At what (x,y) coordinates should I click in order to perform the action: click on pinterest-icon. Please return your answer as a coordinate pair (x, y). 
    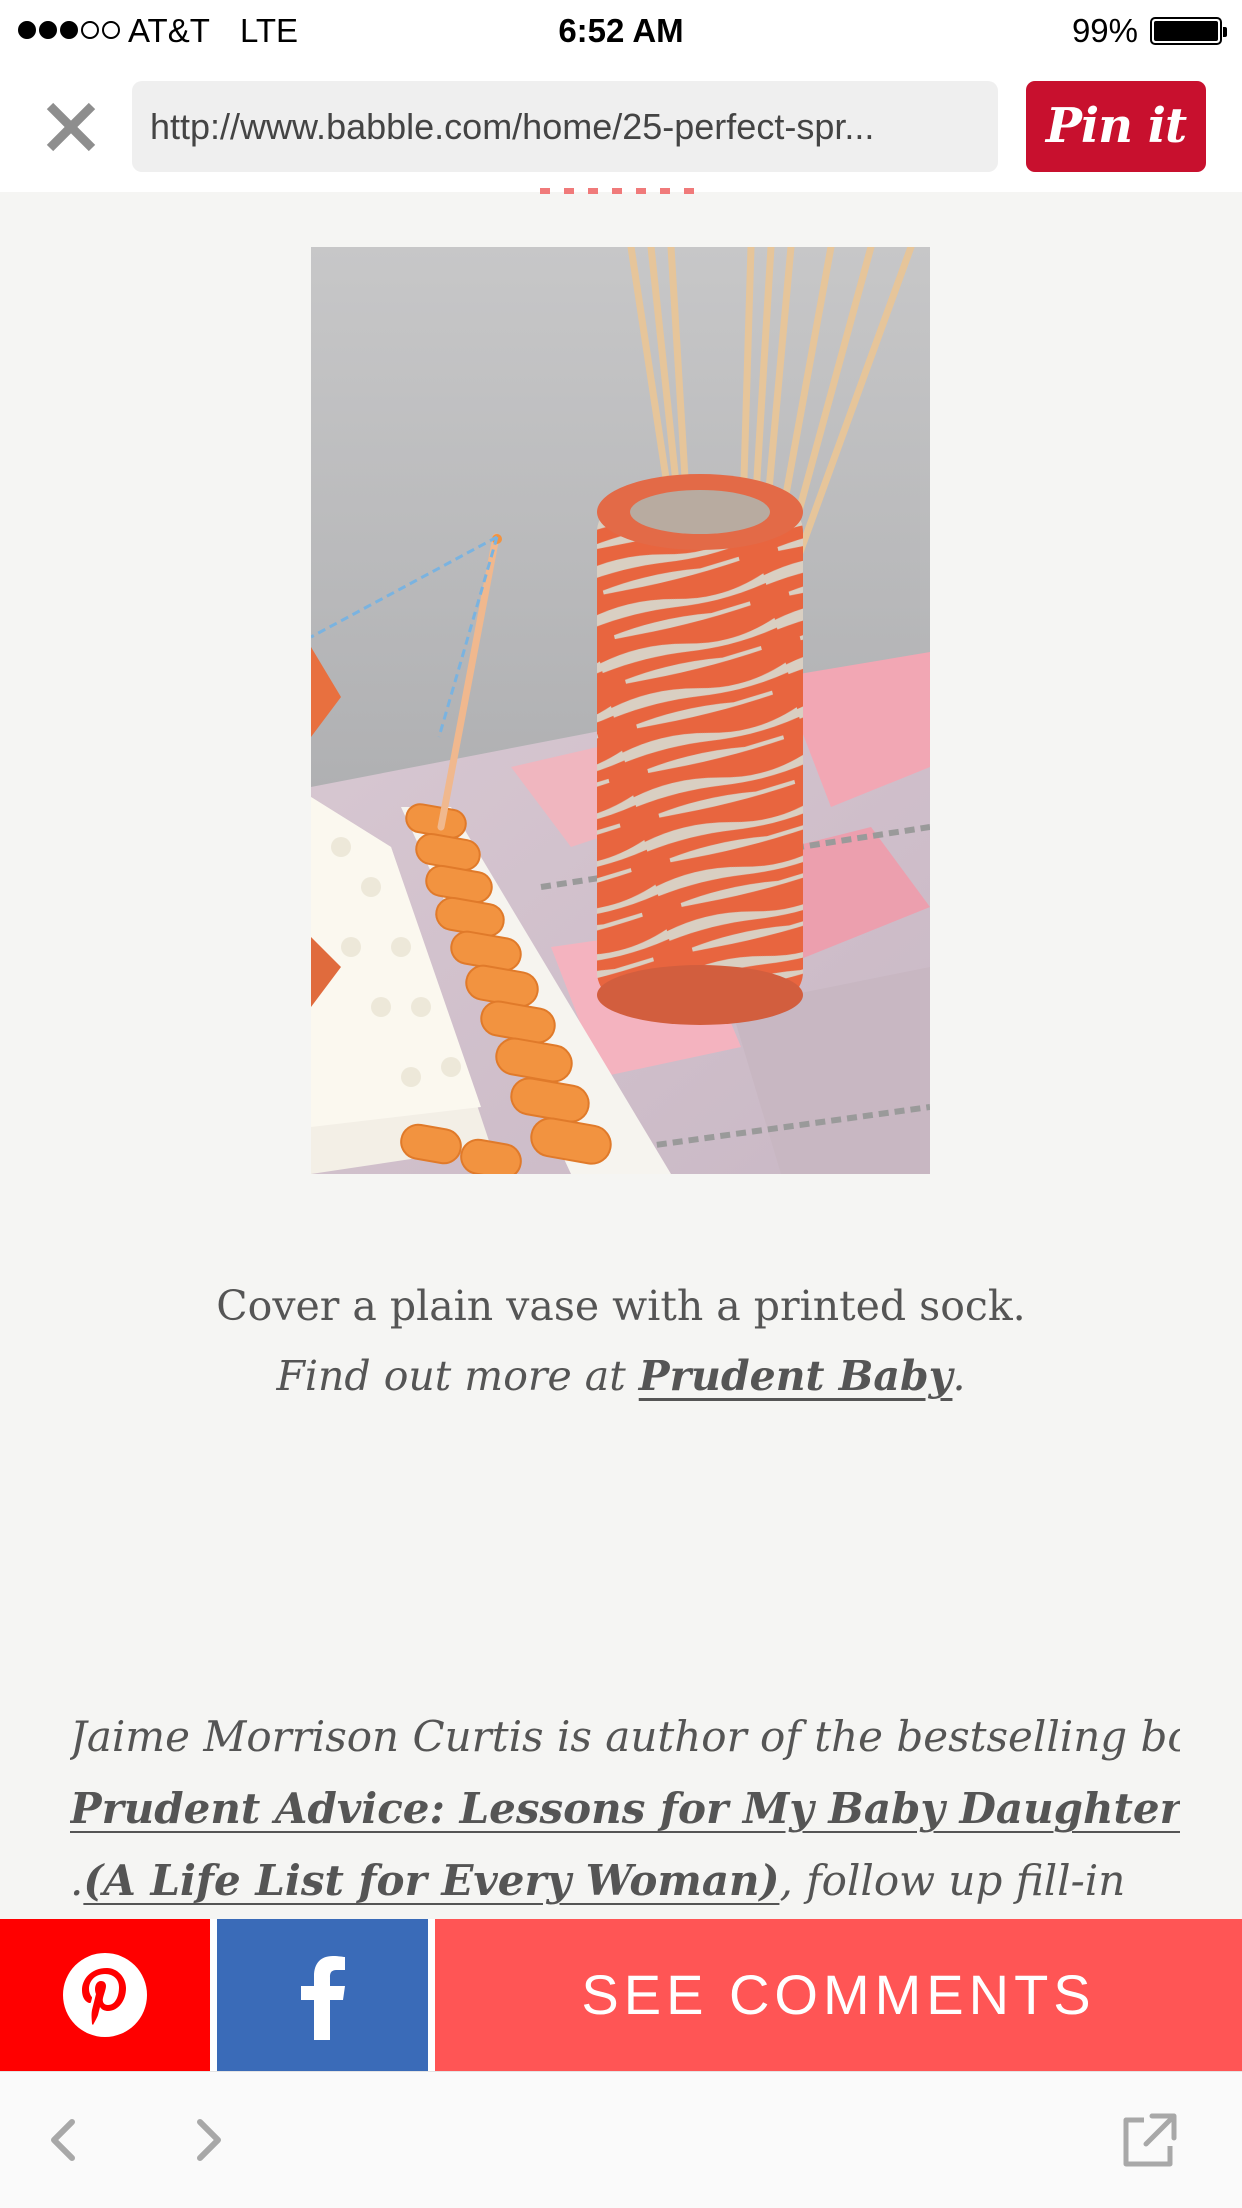
    Looking at the image, I should click on (105, 1995).